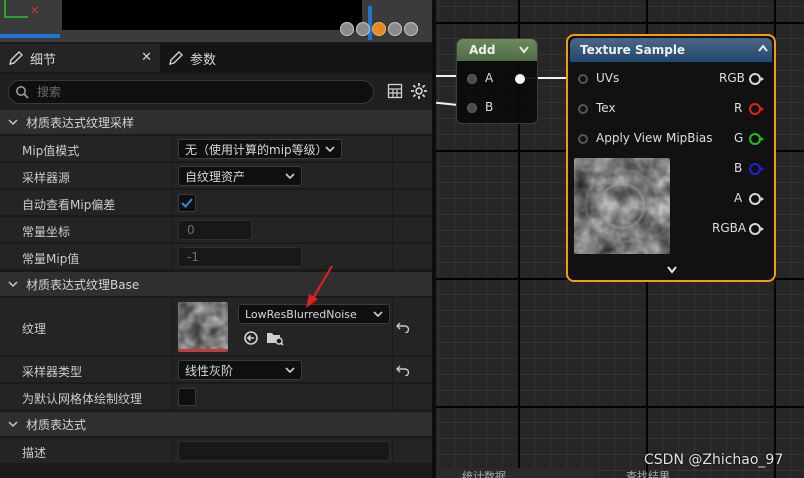  I want to click on input-pin-tex, so click(583, 109).